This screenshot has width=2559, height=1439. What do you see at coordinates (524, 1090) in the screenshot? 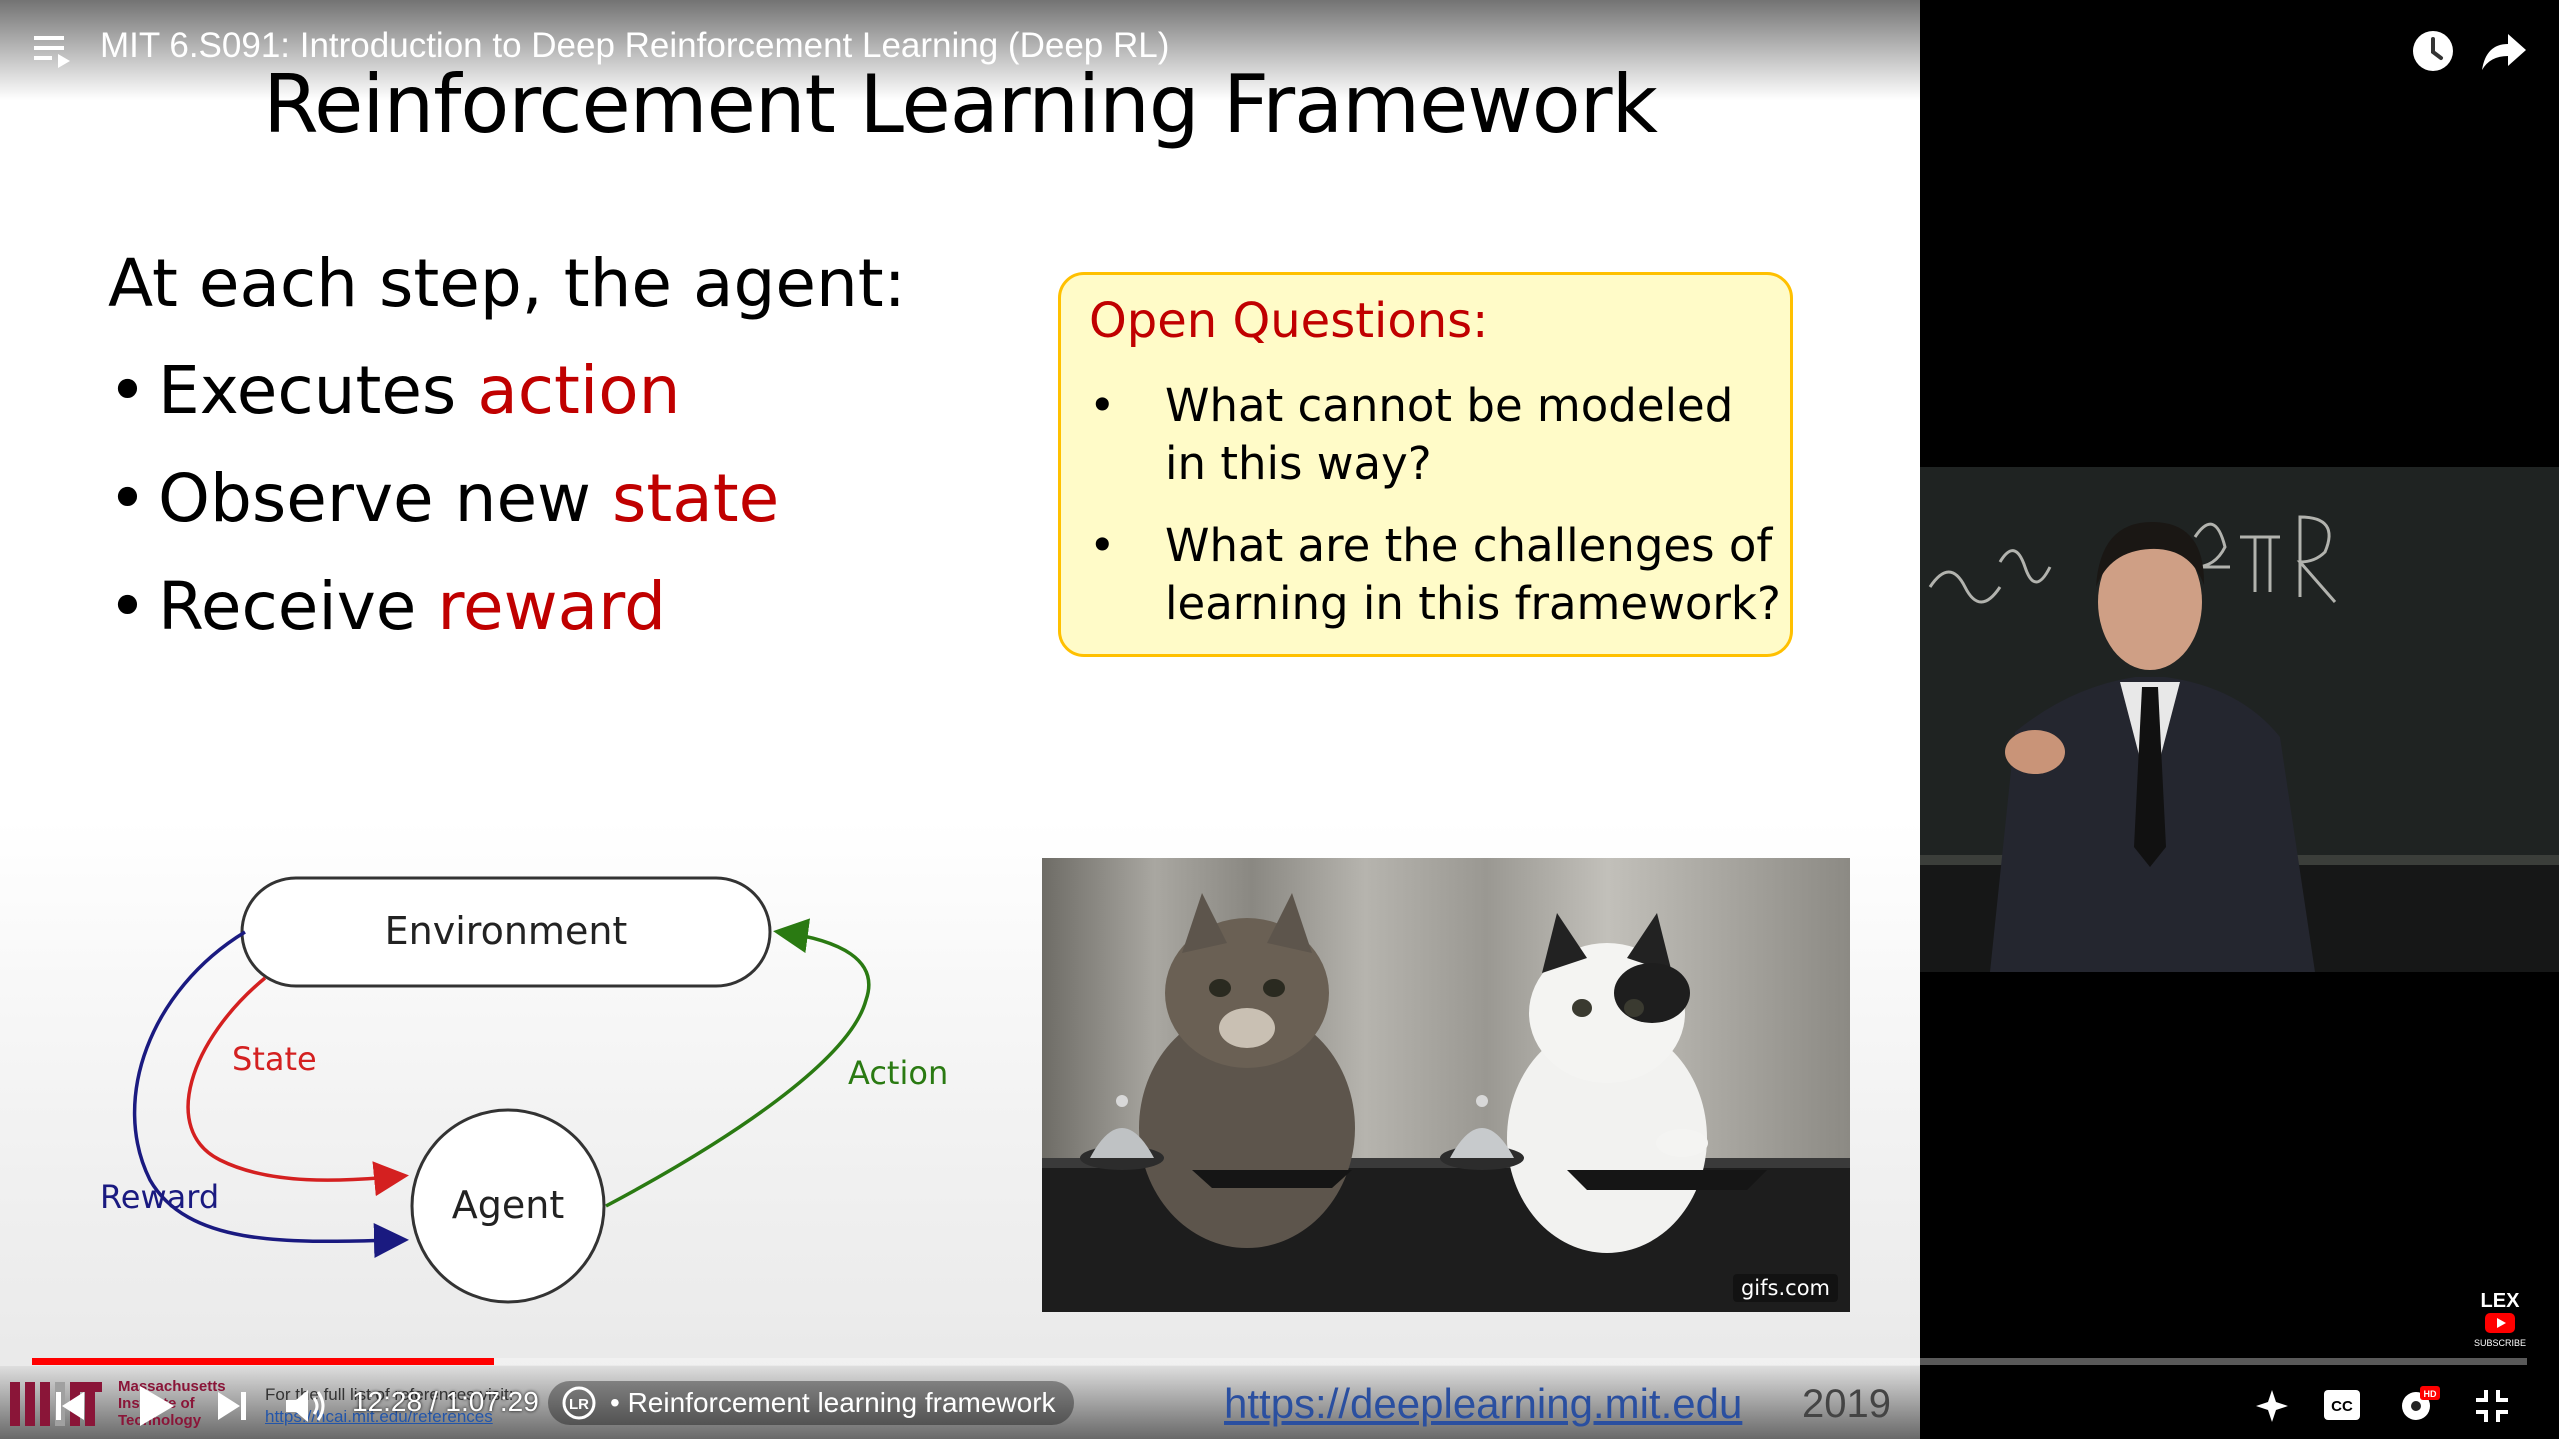
I see `rl-loop-diagram: Environment Agent State Reward Action` at bounding box center [524, 1090].